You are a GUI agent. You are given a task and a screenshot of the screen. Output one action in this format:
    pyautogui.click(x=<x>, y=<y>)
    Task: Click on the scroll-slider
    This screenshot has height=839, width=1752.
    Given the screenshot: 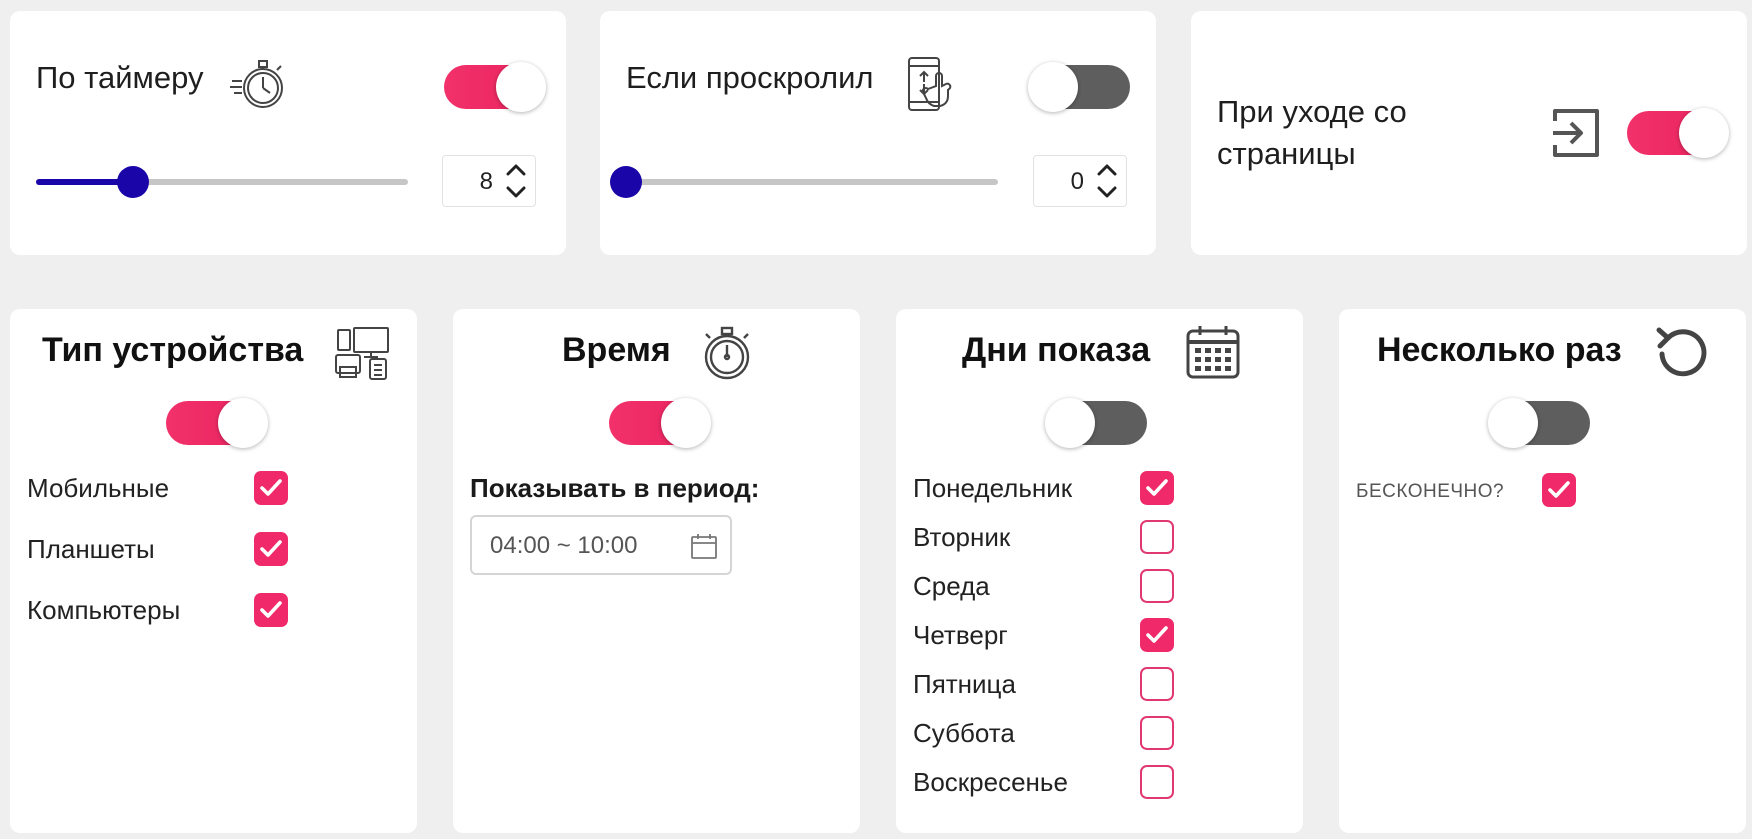 What is the action you would take?
    pyautogui.click(x=804, y=182)
    